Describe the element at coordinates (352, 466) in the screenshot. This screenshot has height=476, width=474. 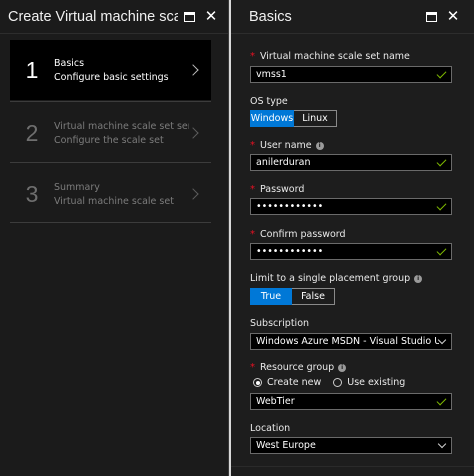
I see `blade-bottom-edge` at that location.